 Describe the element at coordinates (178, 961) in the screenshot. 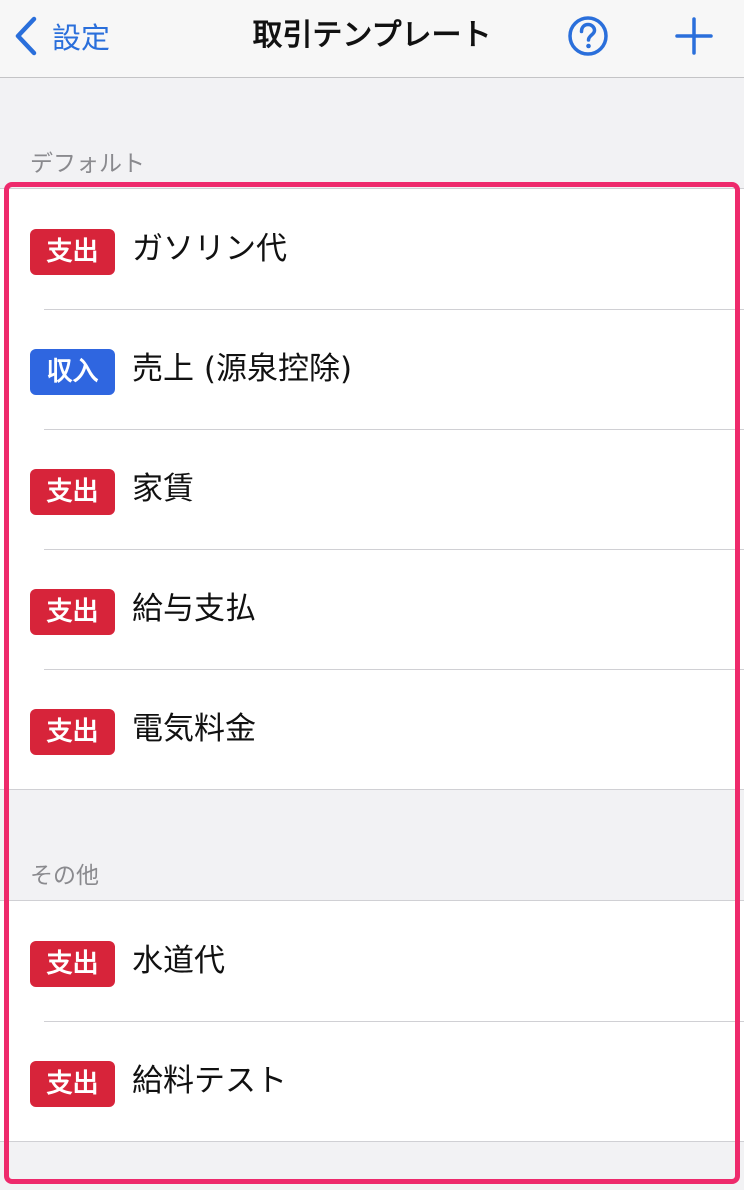

I see `template-label: 水道代` at that location.